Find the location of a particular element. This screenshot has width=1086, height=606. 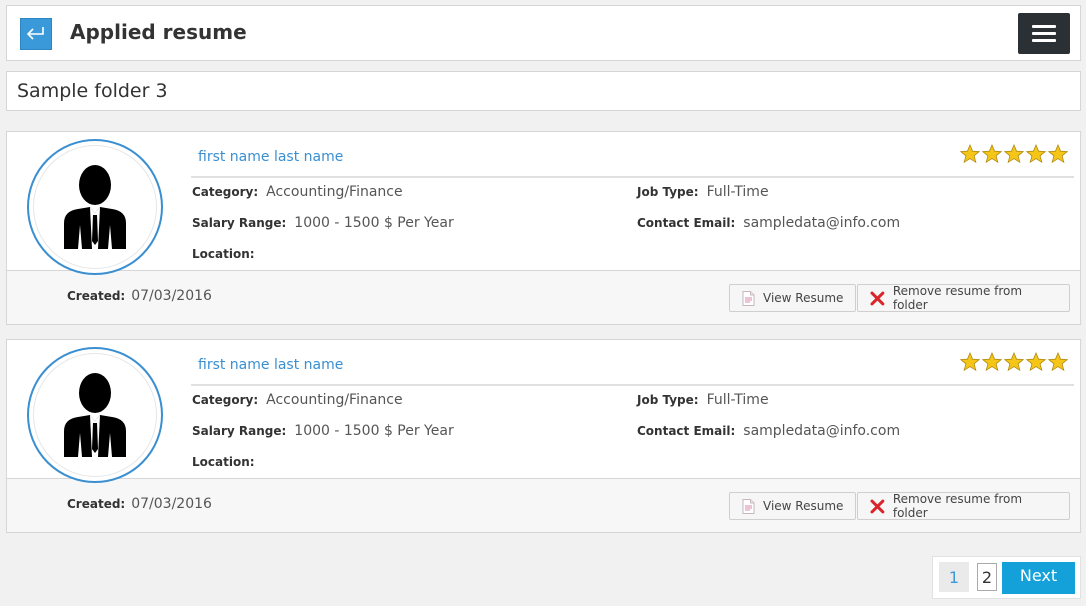

menu-button is located at coordinates (1044, 33).